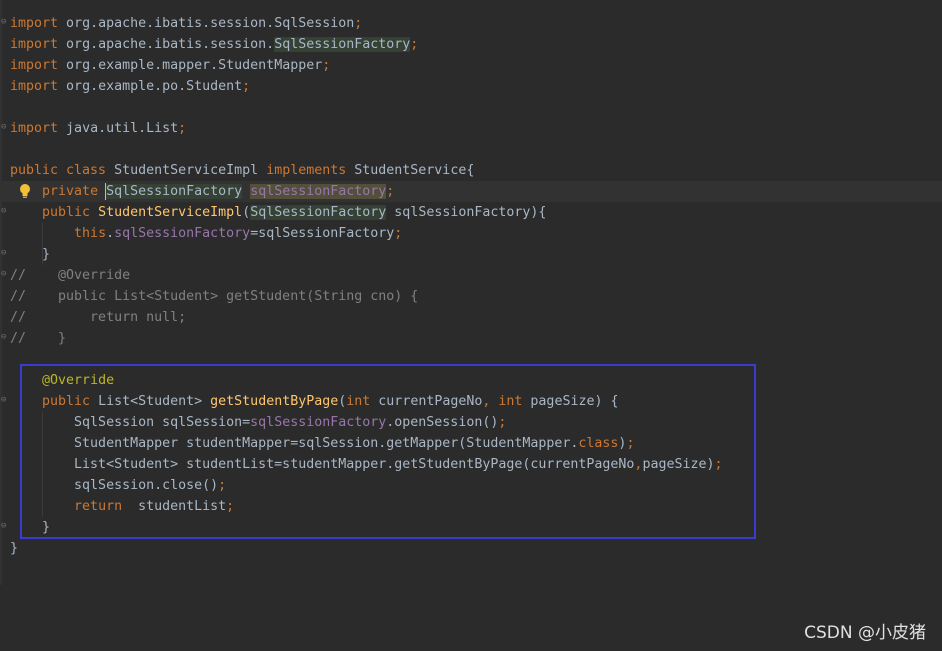 The height and width of the screenshot is (651, 942). Describe the element at coordinates (322, 233) in the screenshot. I see `code-token: =sqlSessionFactory` at that location.